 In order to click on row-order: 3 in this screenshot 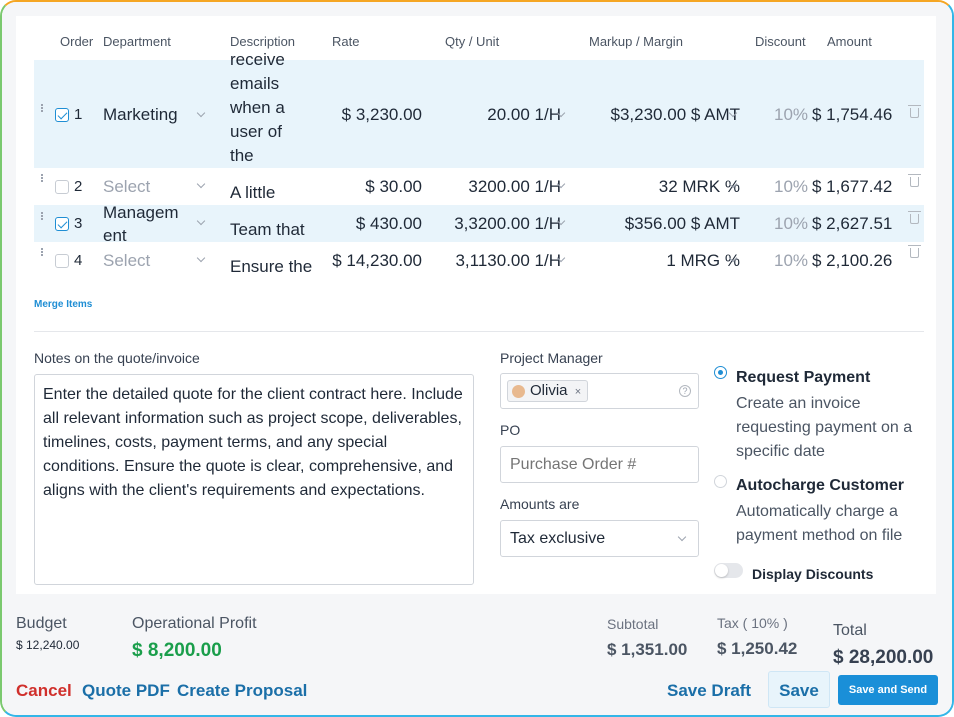, I will do `click(78, 223)`.